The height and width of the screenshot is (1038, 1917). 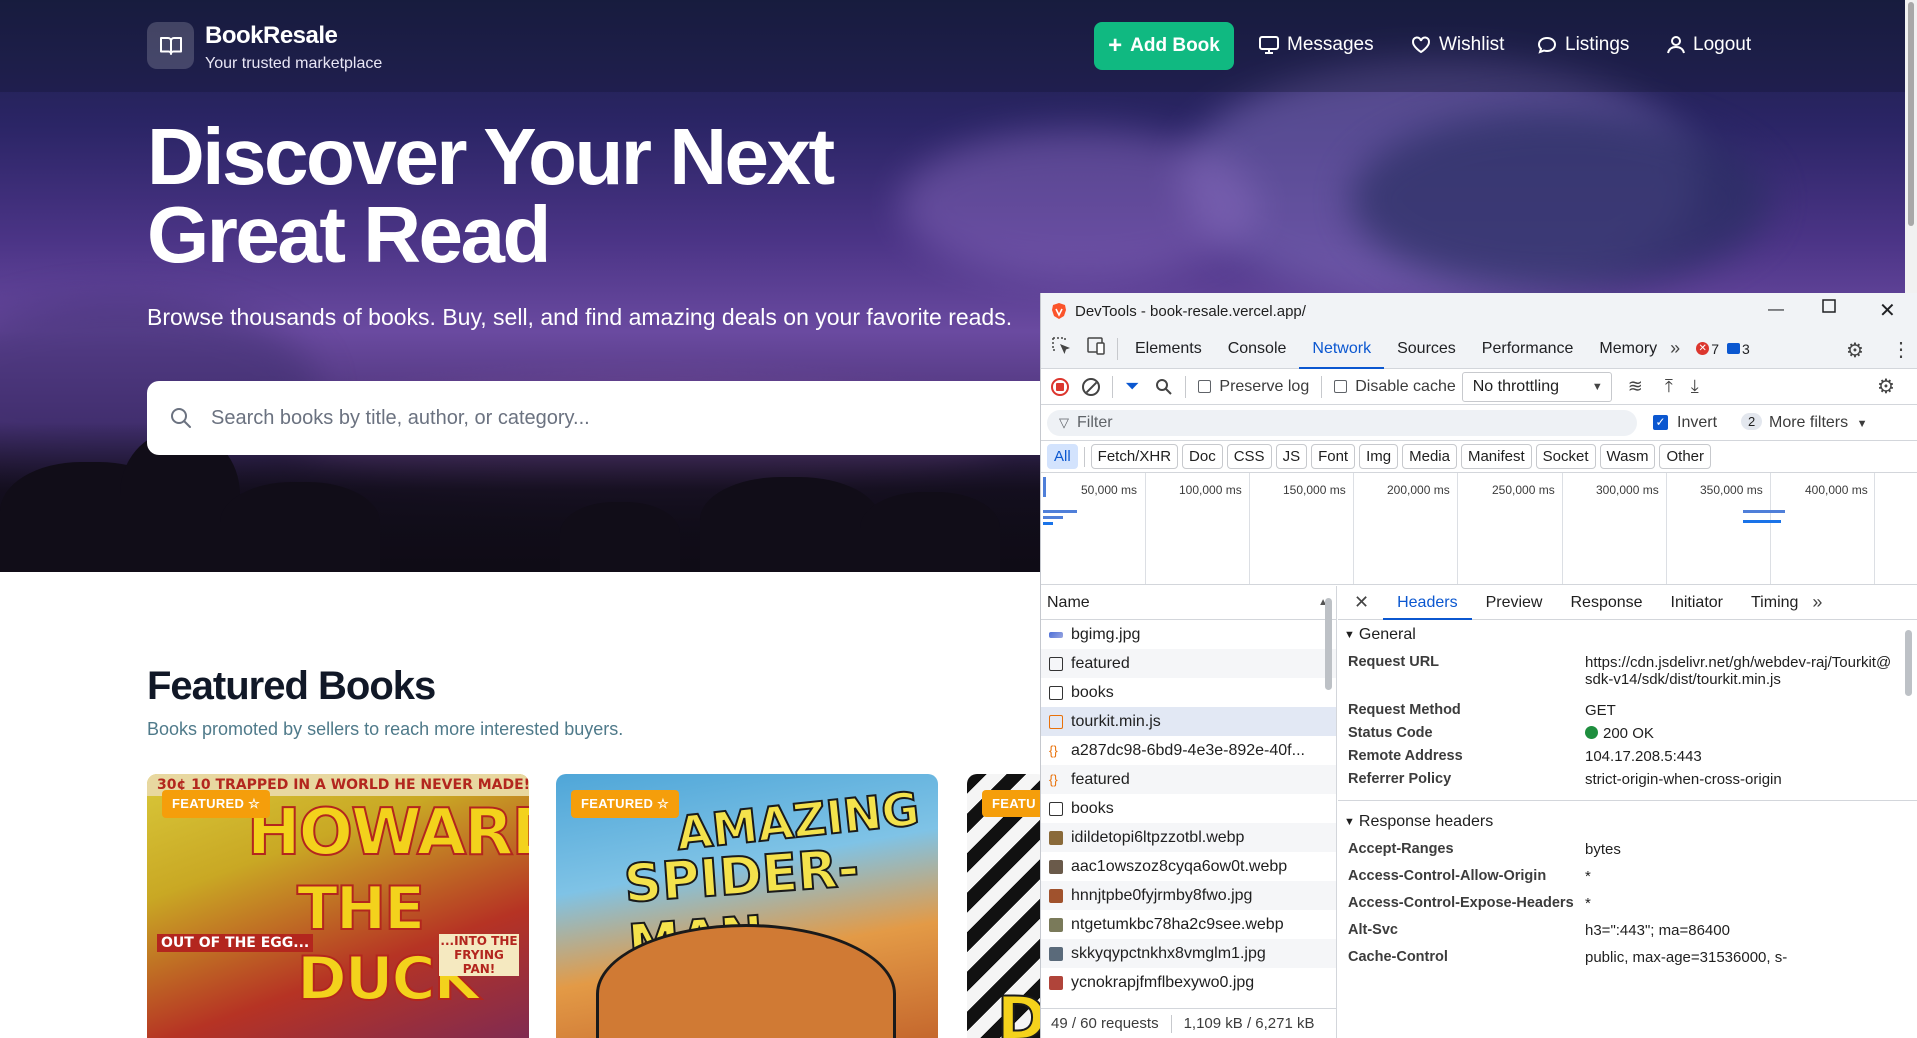 What do you see at coordinates (1096, 348) in the screenshot?
I see `device-toolbar-icon` at bounding box center [1096, 348].